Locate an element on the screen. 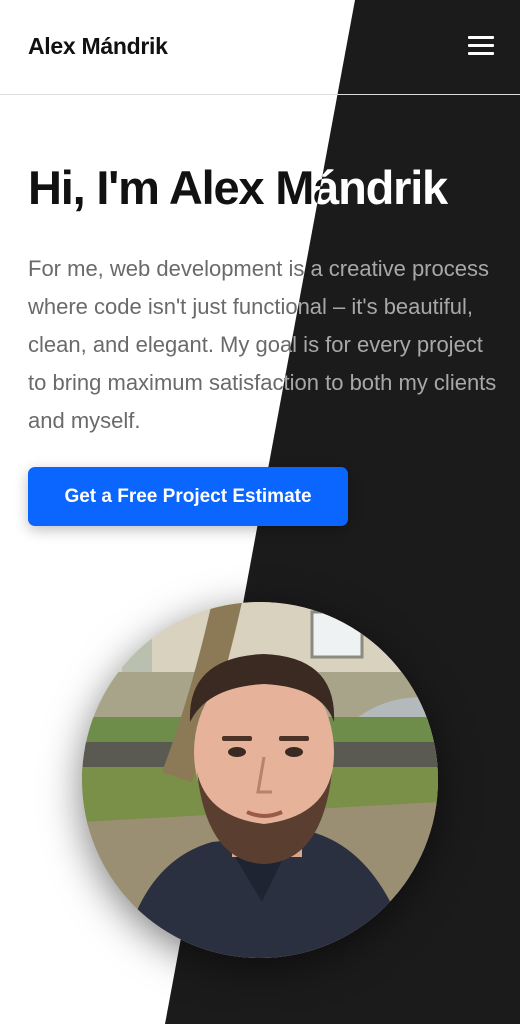  free-estimate-button: Get a Free Project Estimate is located at coordinates (188, 496).